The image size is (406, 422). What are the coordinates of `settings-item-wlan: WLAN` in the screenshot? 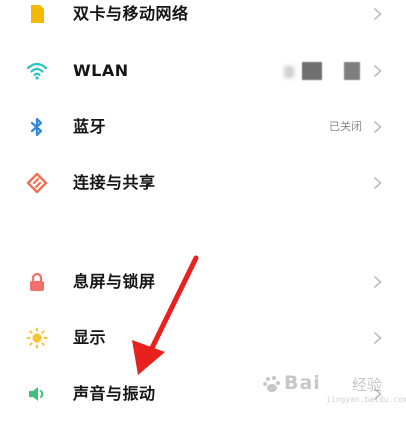 It's located at (203, 71).